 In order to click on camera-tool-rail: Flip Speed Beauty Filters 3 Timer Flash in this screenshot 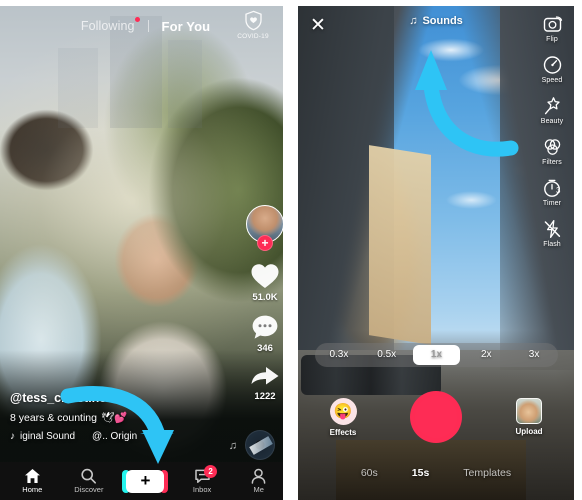, I will do `click(552, 131)`.